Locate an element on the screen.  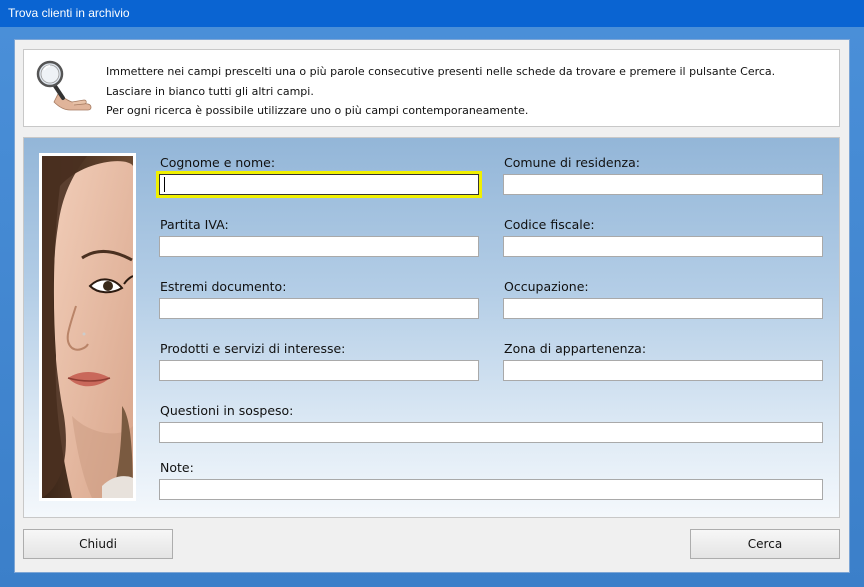
occupazione-input is located at coordinates (663, 308).